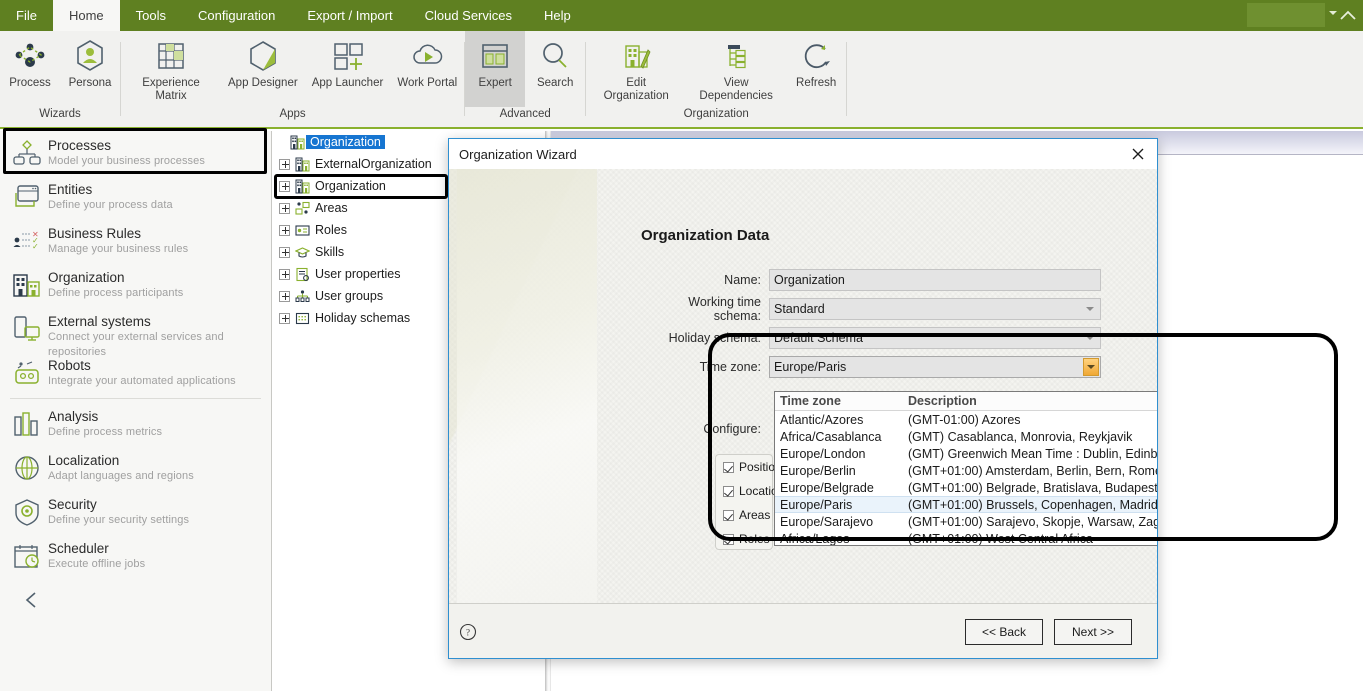  Describe the element at coordinates (742, 280) in the screenshot. I see `label-name: Name:` at that location.